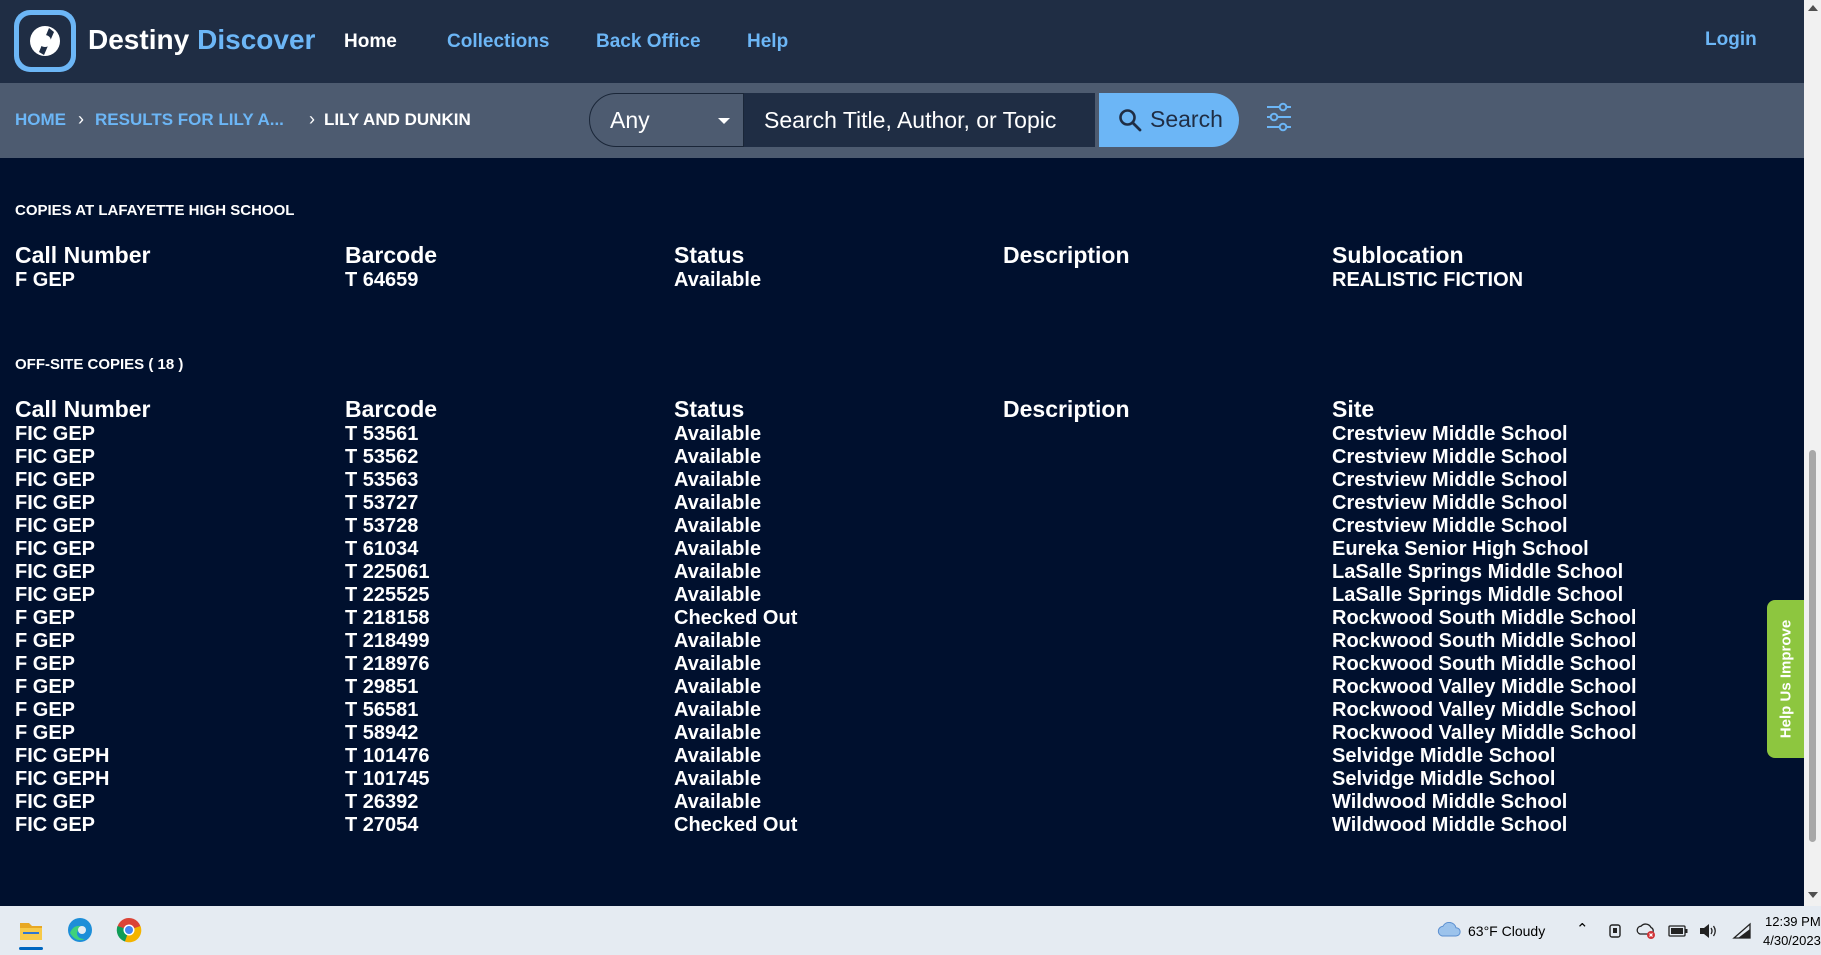 The height and width of the screenshot is (955, 1821). Describe the element at coordinates (1731, 40) in the screenshot. I see `login-link: Login` at that location.